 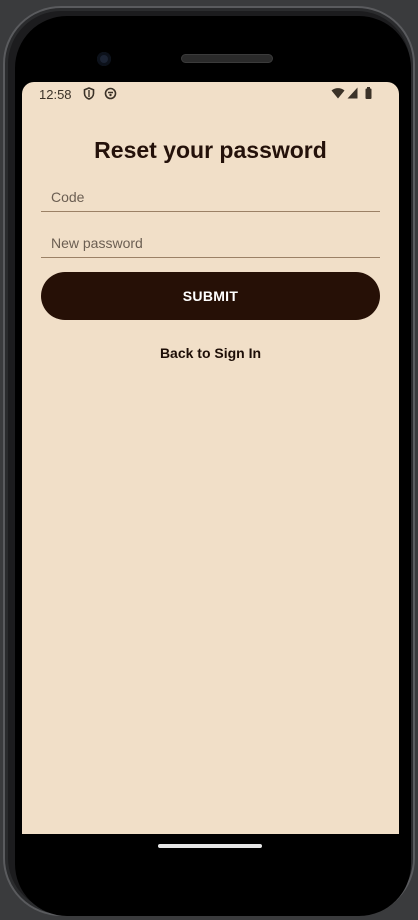 What do you see at coordinates (210, 846) in the screenshot?
I see `home-gesture-handle` at bounding box center [210, 846].